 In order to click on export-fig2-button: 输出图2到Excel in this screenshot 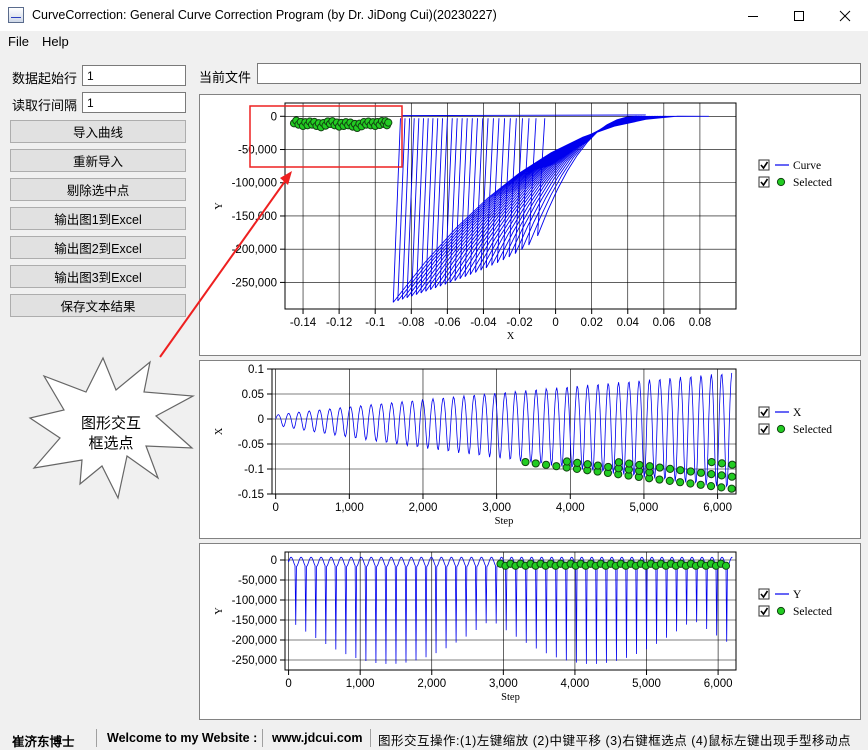, I will do `click(98, 247)`.